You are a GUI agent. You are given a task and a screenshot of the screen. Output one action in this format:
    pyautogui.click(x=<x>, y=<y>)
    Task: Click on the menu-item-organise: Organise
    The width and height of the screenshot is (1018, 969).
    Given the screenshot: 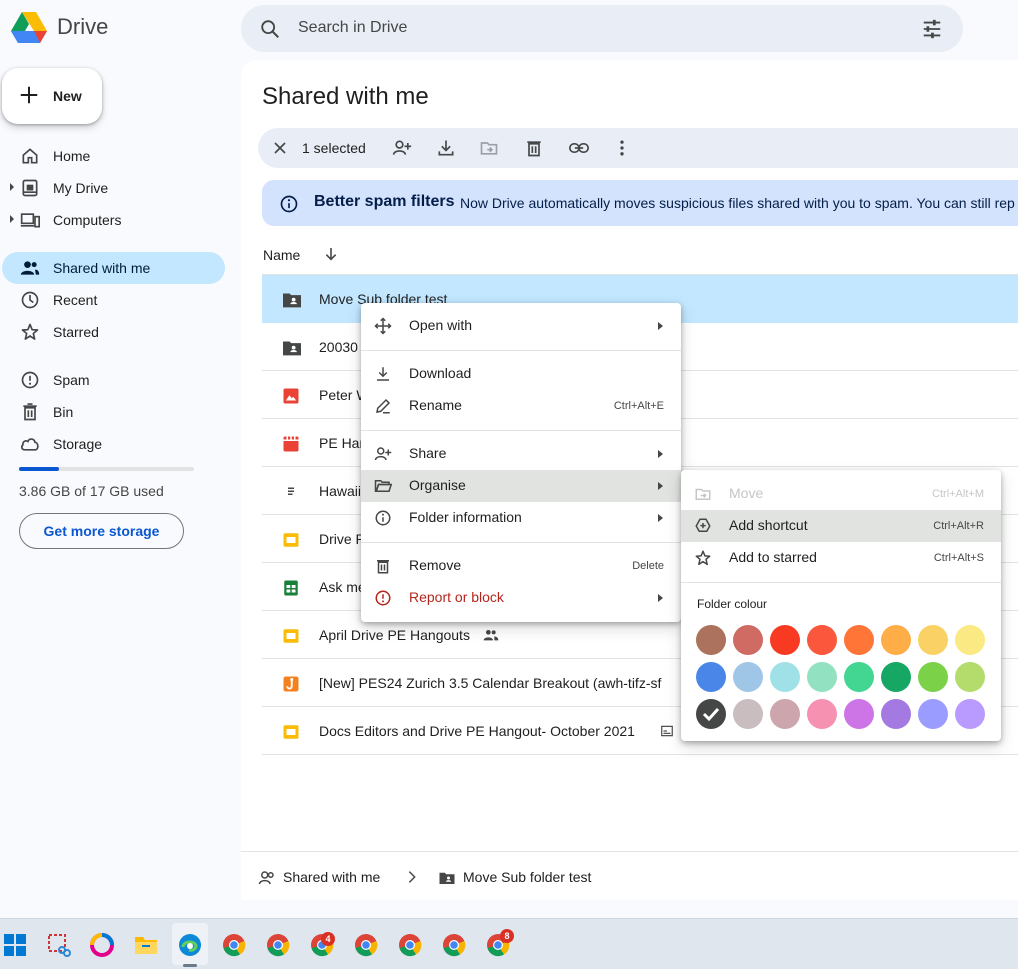 What is the action you would take?
    pyautogui.click(x=521, y=486)
    